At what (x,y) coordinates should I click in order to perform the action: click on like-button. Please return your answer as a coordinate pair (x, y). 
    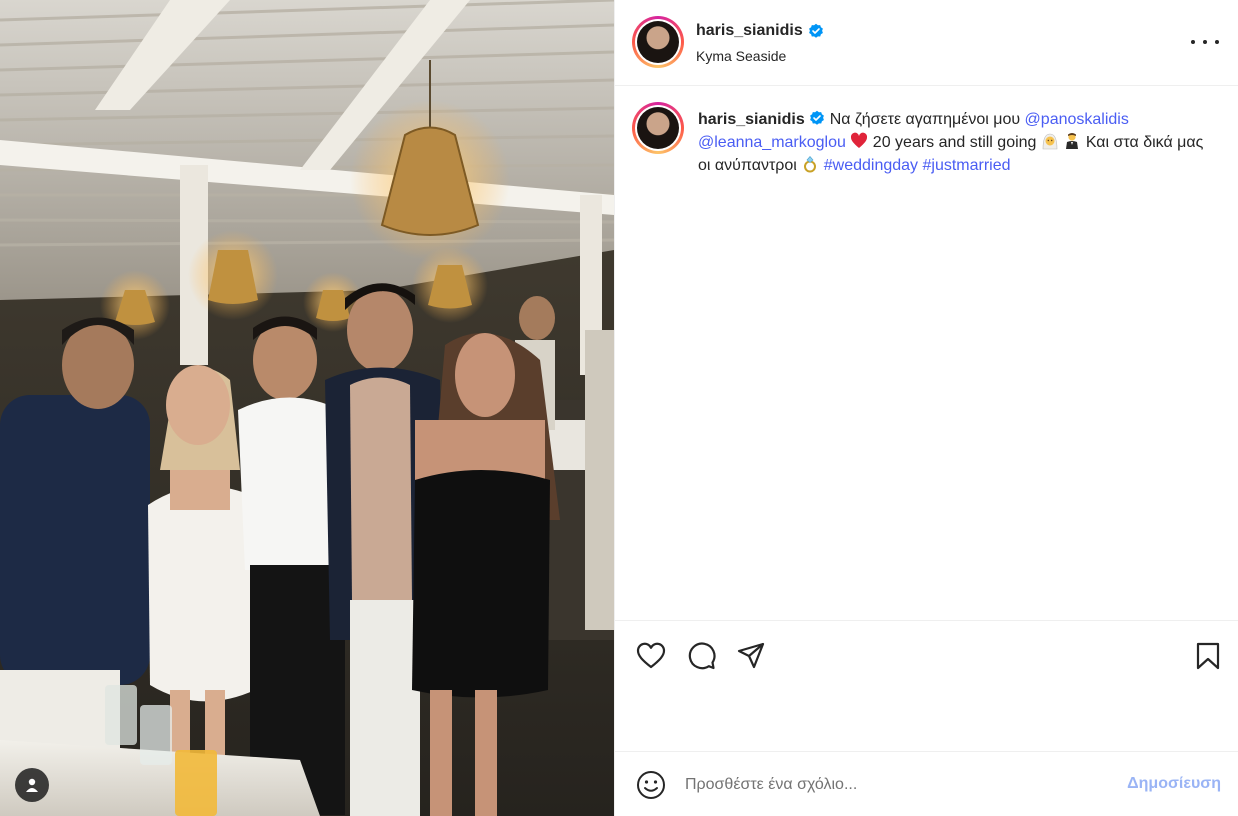
    Looking at the image, I should click on (651, 656).